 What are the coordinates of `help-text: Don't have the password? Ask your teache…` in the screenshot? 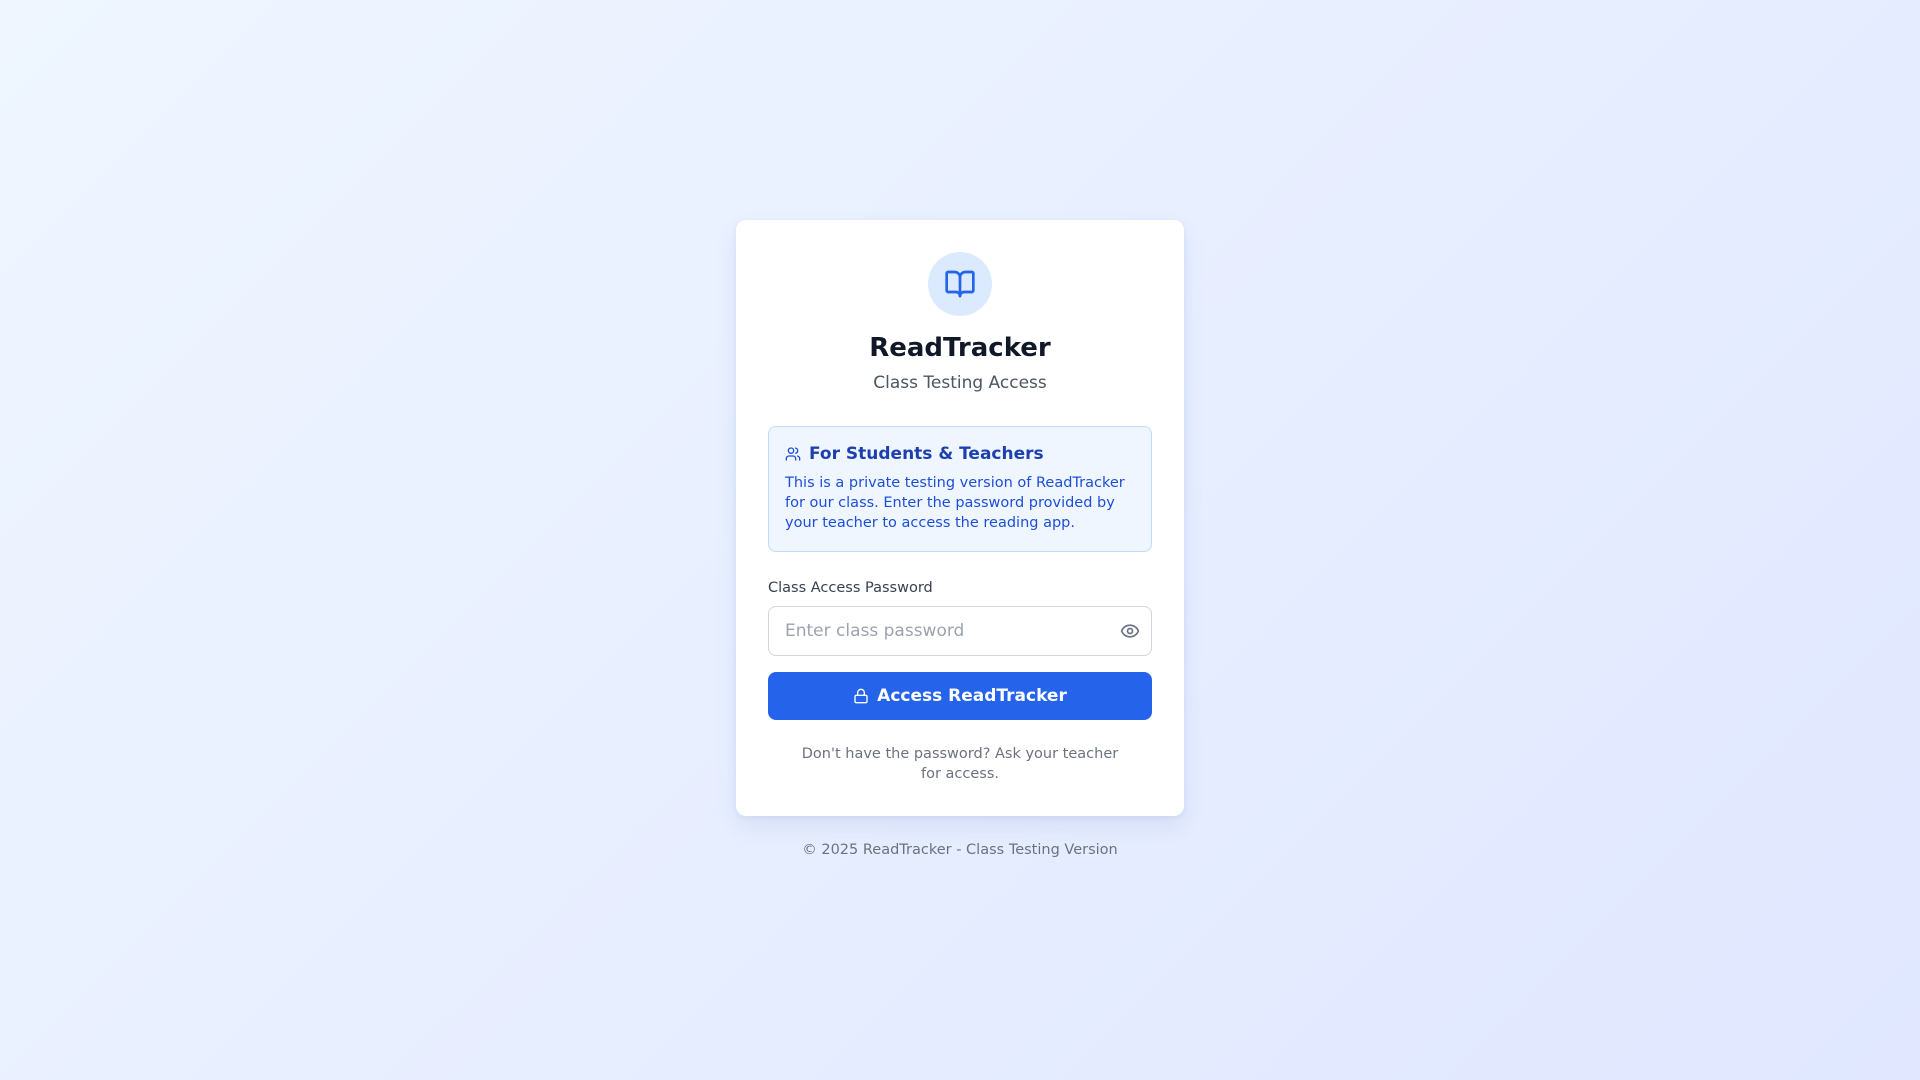 It's located at (960, 764).